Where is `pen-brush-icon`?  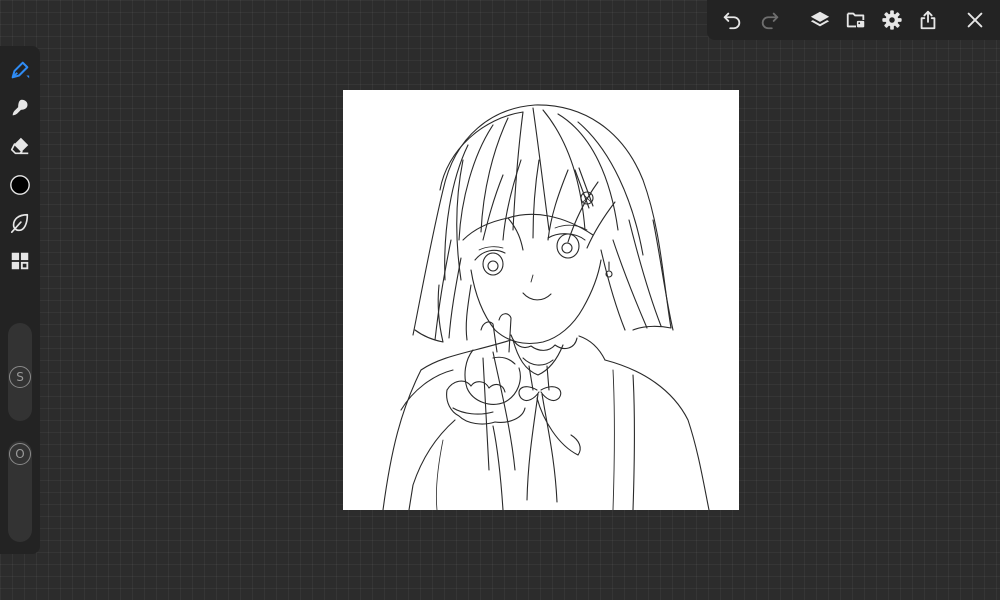
pen-brush-icon is located at coordinates (20, 70).